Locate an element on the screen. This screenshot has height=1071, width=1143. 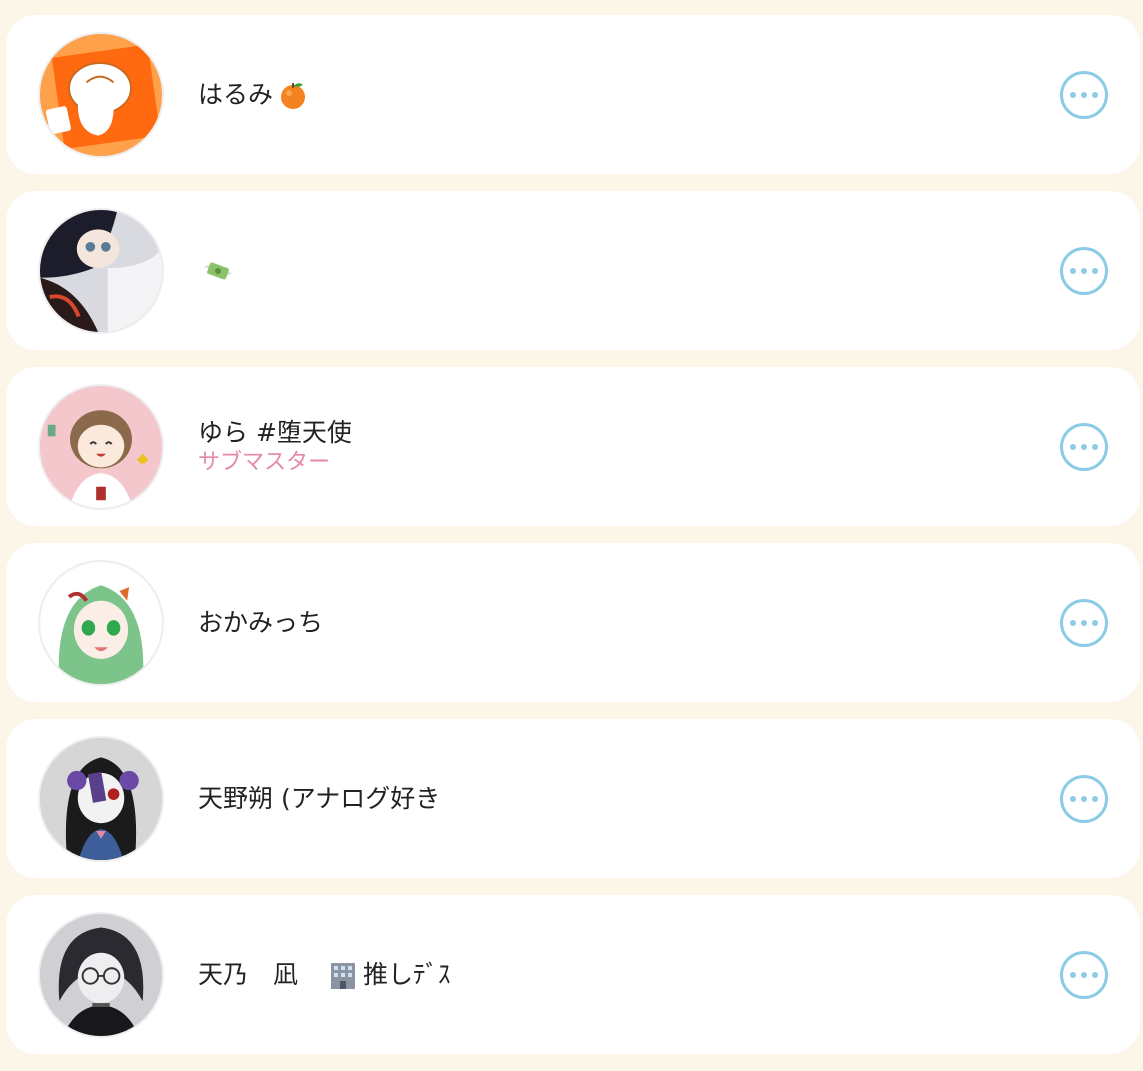
member-name: ゆら #堕天使 is located at coordinates (275, 432).